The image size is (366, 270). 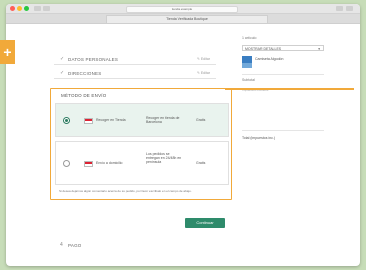 I want to click on forward-icon, so click(x=46, y=8).